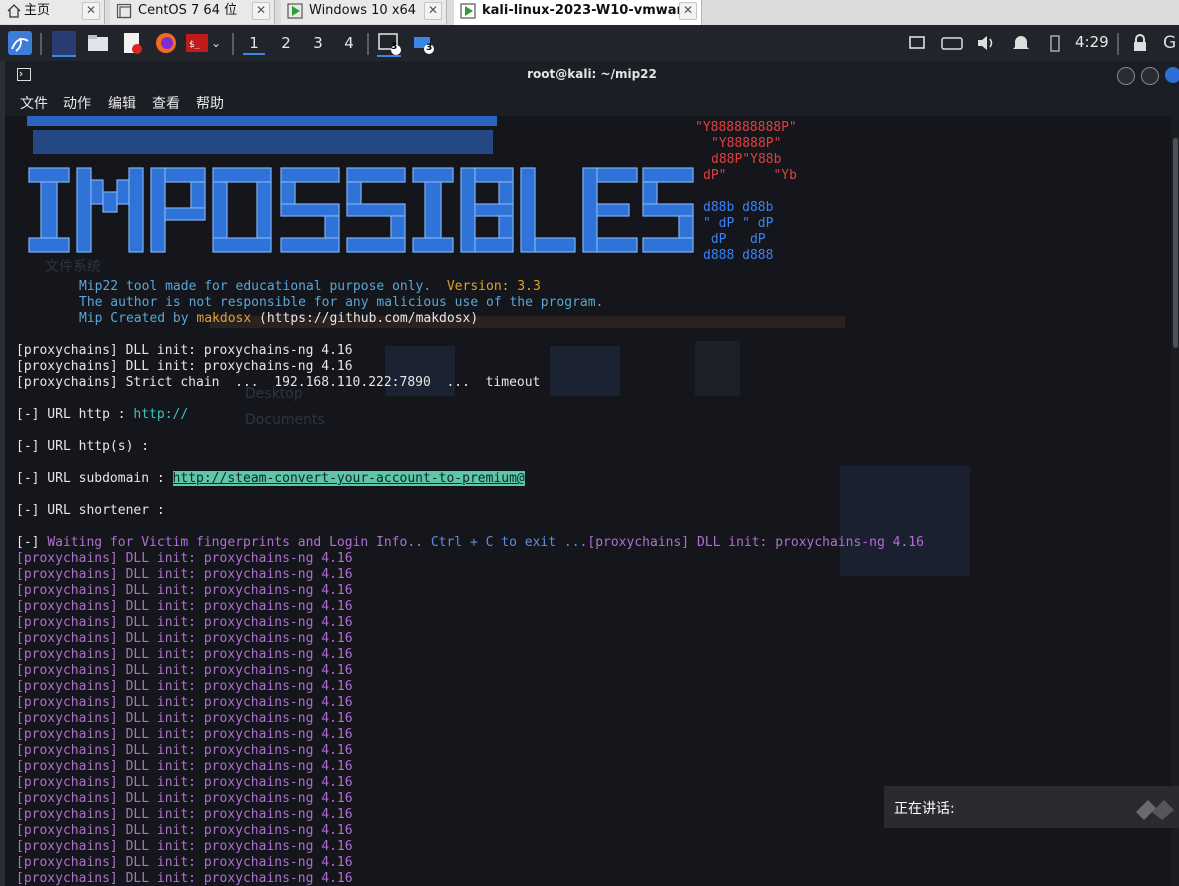 The height and width of the screenshot is (886, 1179). I want to click on ascii-art-red: "Y88888P", so click(746, 143).